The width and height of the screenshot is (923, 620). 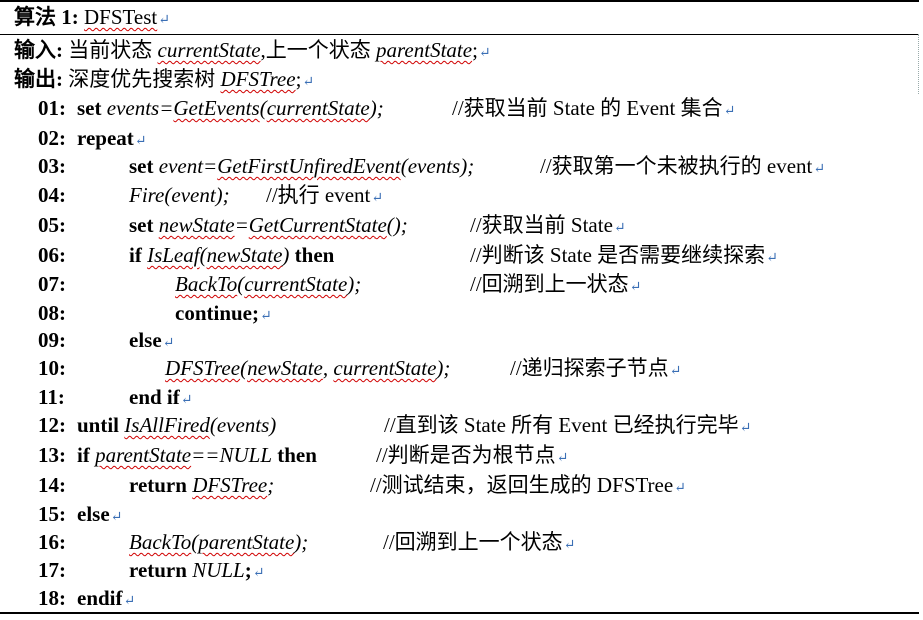 I want to click on algorithm-output: 输出: 深度优先搜索树 DFSTree;↵, so click(x=164, y=79).